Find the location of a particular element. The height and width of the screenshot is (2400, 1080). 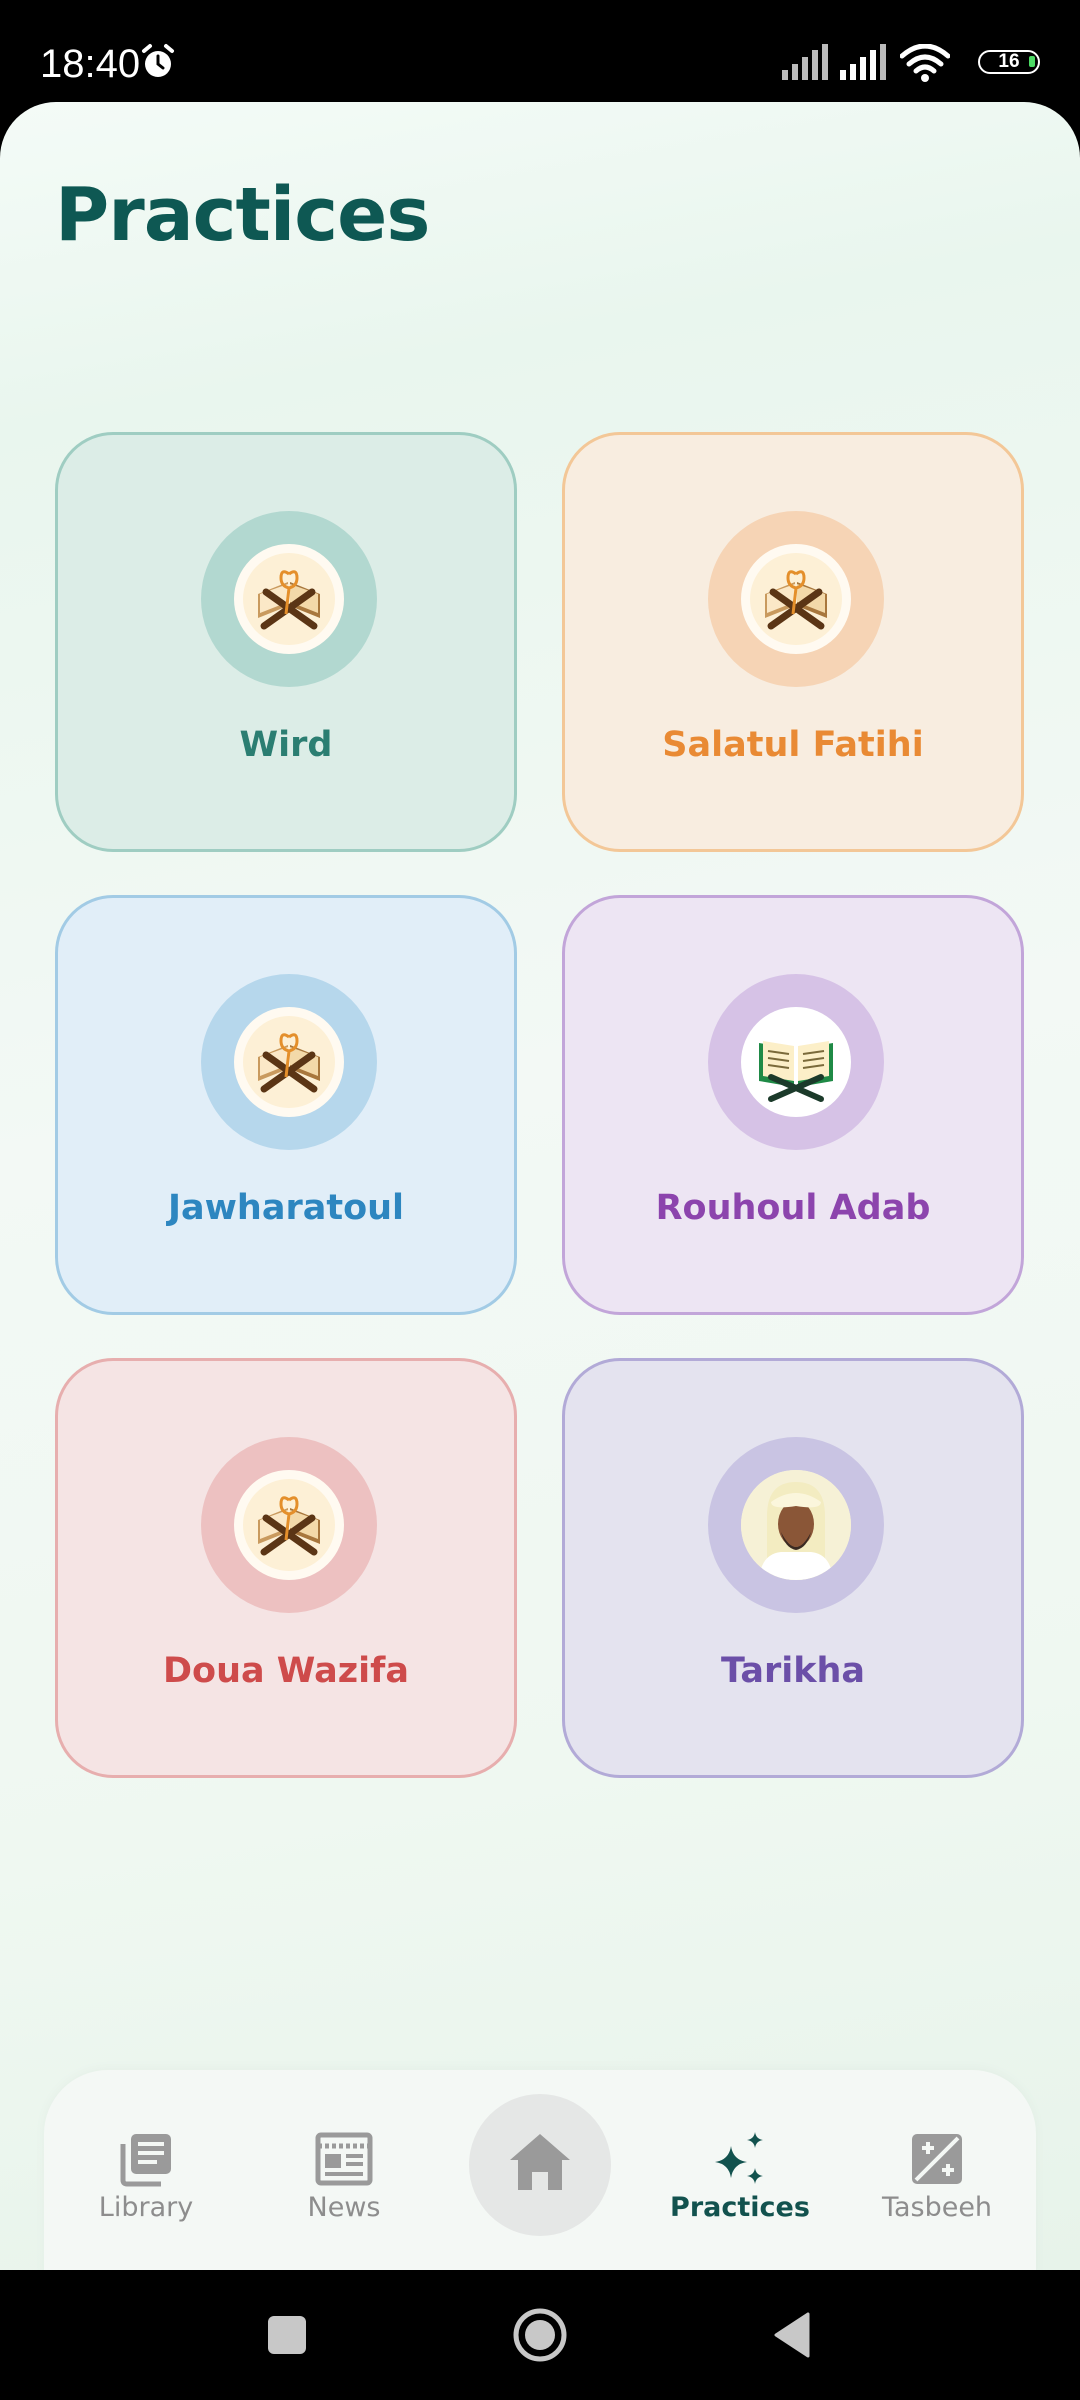

system-navigation-bar is located at coordinates (540, 2335).